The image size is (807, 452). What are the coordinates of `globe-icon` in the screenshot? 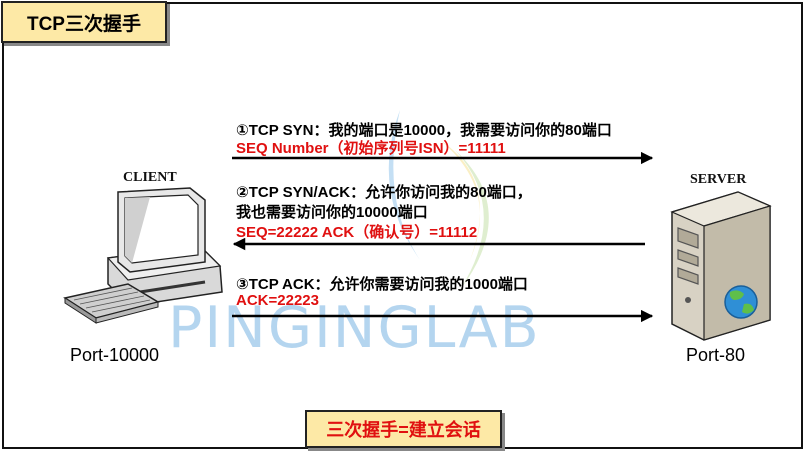 It's located at (741, 302).